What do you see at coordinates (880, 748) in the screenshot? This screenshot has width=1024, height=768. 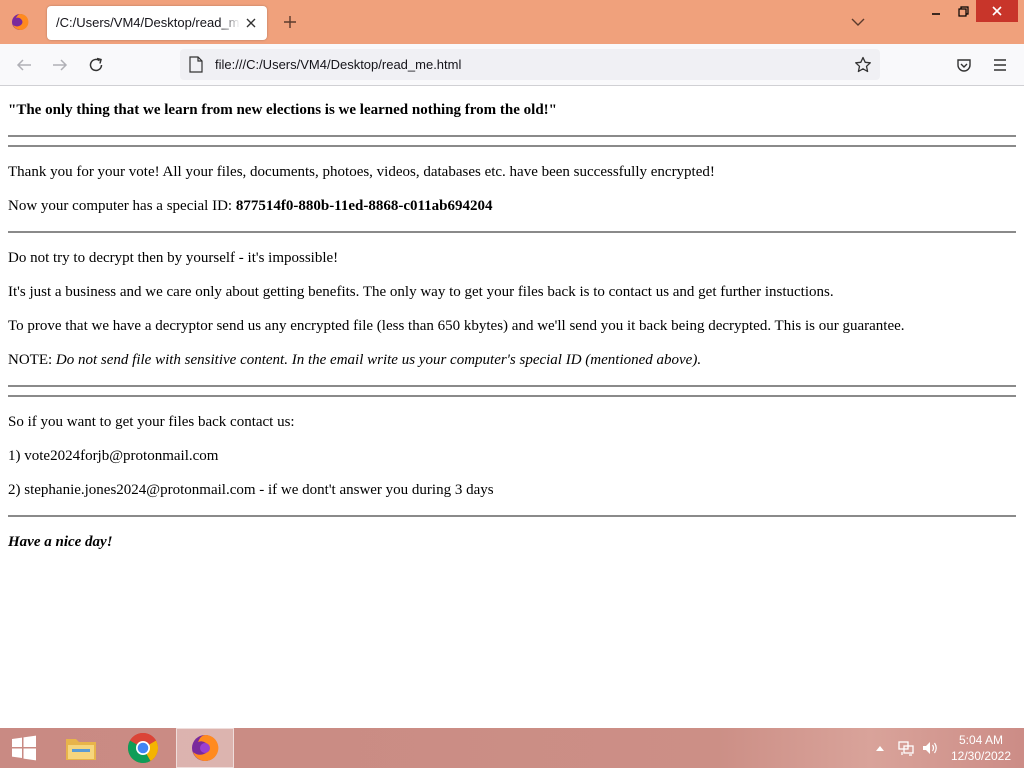 I see `tray-arrow-icon` at bounding box center [880, 748].